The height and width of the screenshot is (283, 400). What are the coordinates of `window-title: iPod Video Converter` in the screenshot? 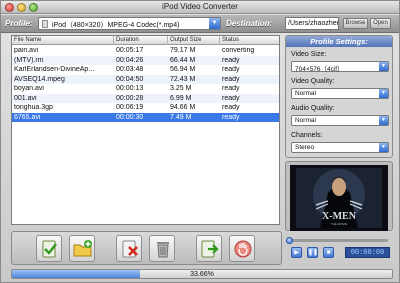 It's located at (200, 6).